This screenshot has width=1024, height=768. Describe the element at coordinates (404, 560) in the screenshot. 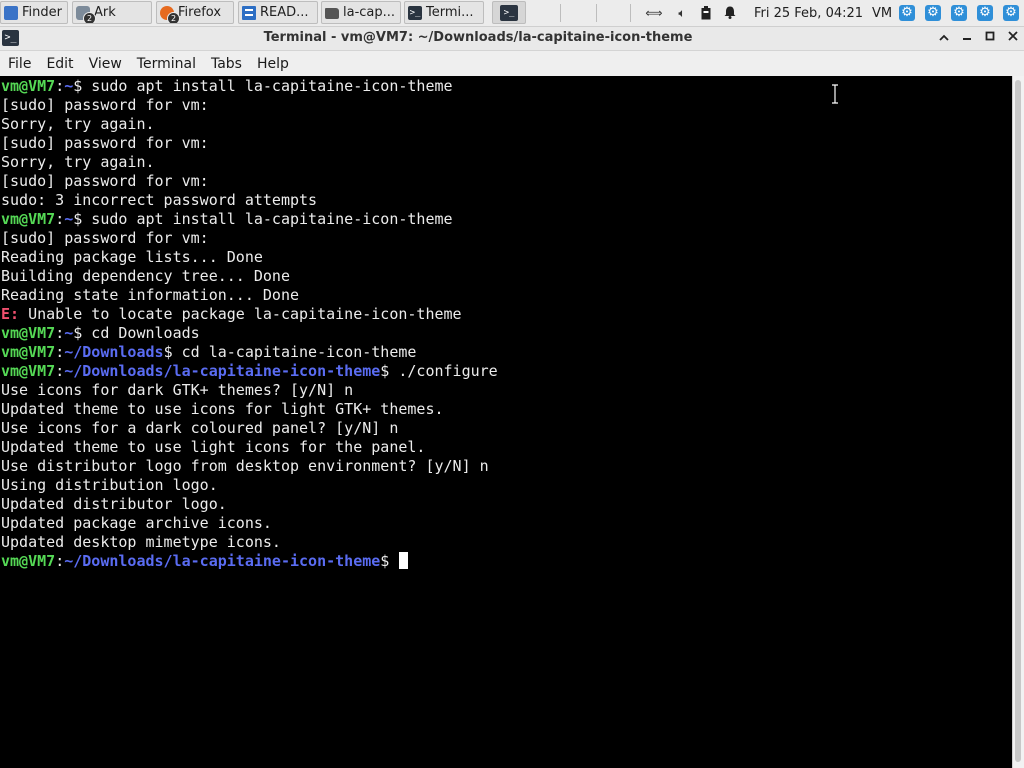

I see `terminal-cursor` at that location.